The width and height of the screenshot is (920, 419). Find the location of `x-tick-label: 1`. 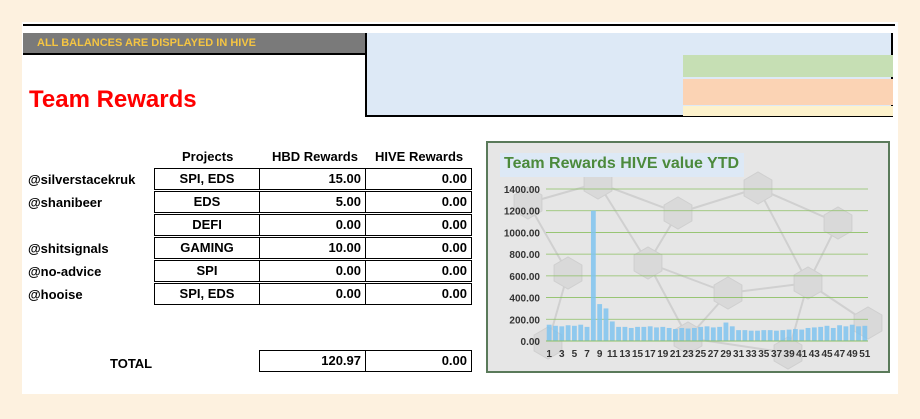

x-tick-label: 1 is located at coordinates (549, 354).